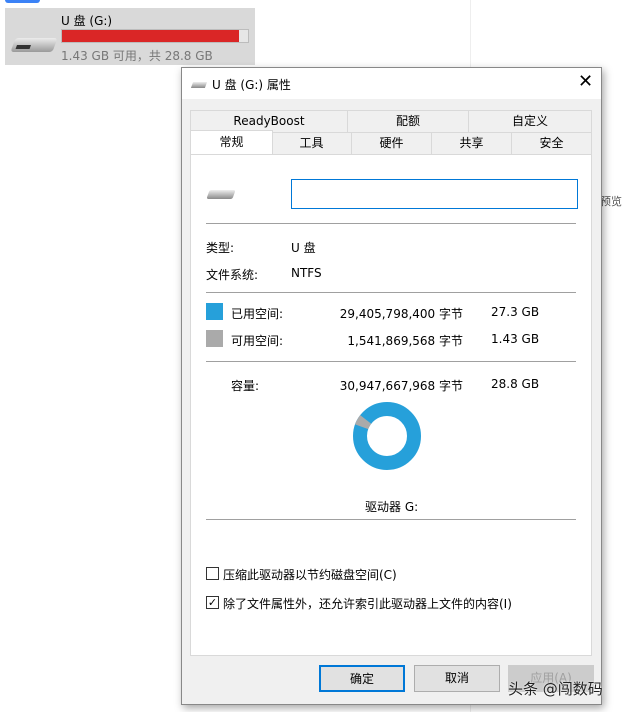  I want to click on tab-customize: 自定义, so click(530, 121).